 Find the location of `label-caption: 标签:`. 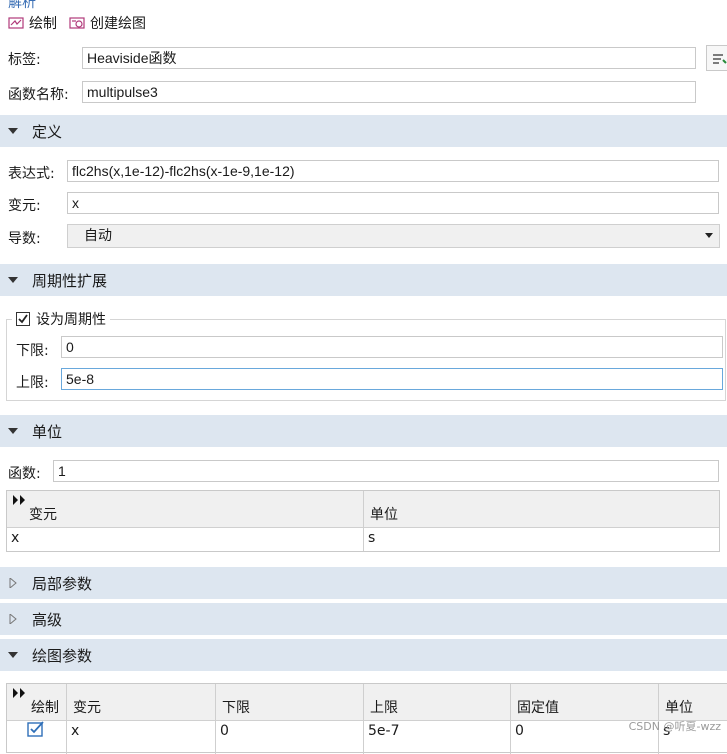

label-caption: 标签: is located at coordinates (24, 60).